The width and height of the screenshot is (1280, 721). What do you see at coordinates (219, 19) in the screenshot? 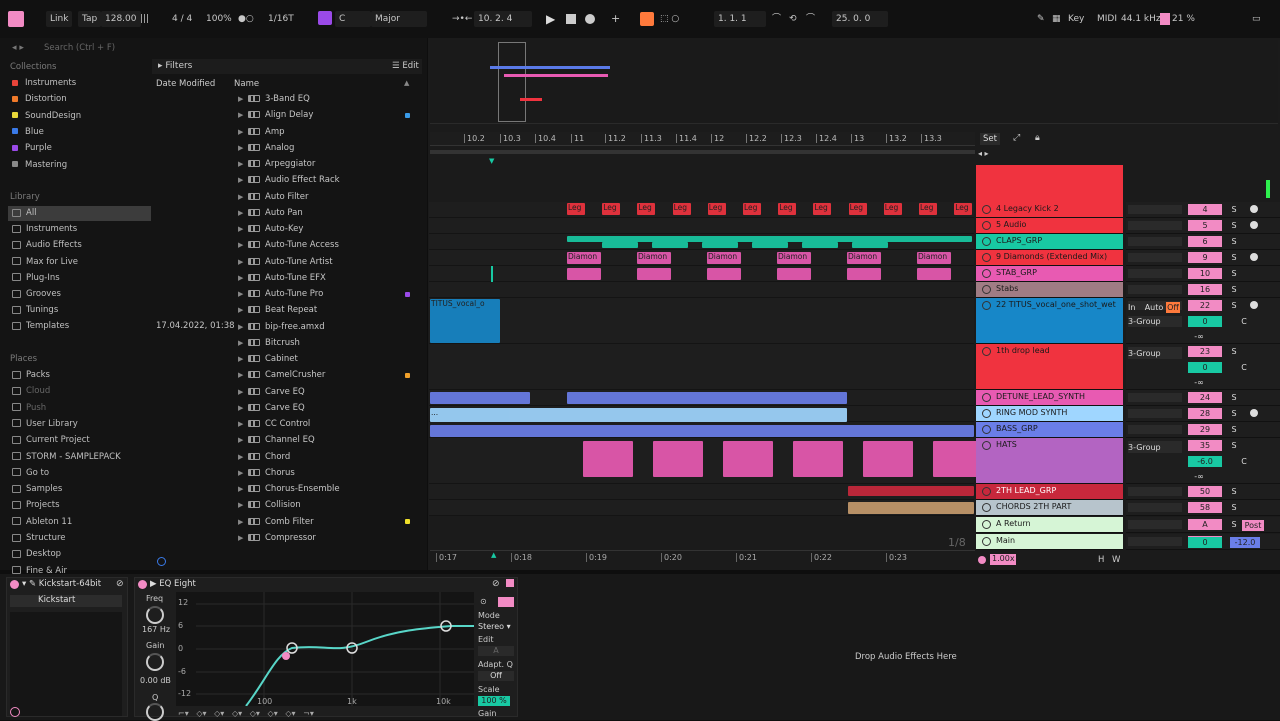
I see `zoom-field: 100%` at bounding box center [219, 19].